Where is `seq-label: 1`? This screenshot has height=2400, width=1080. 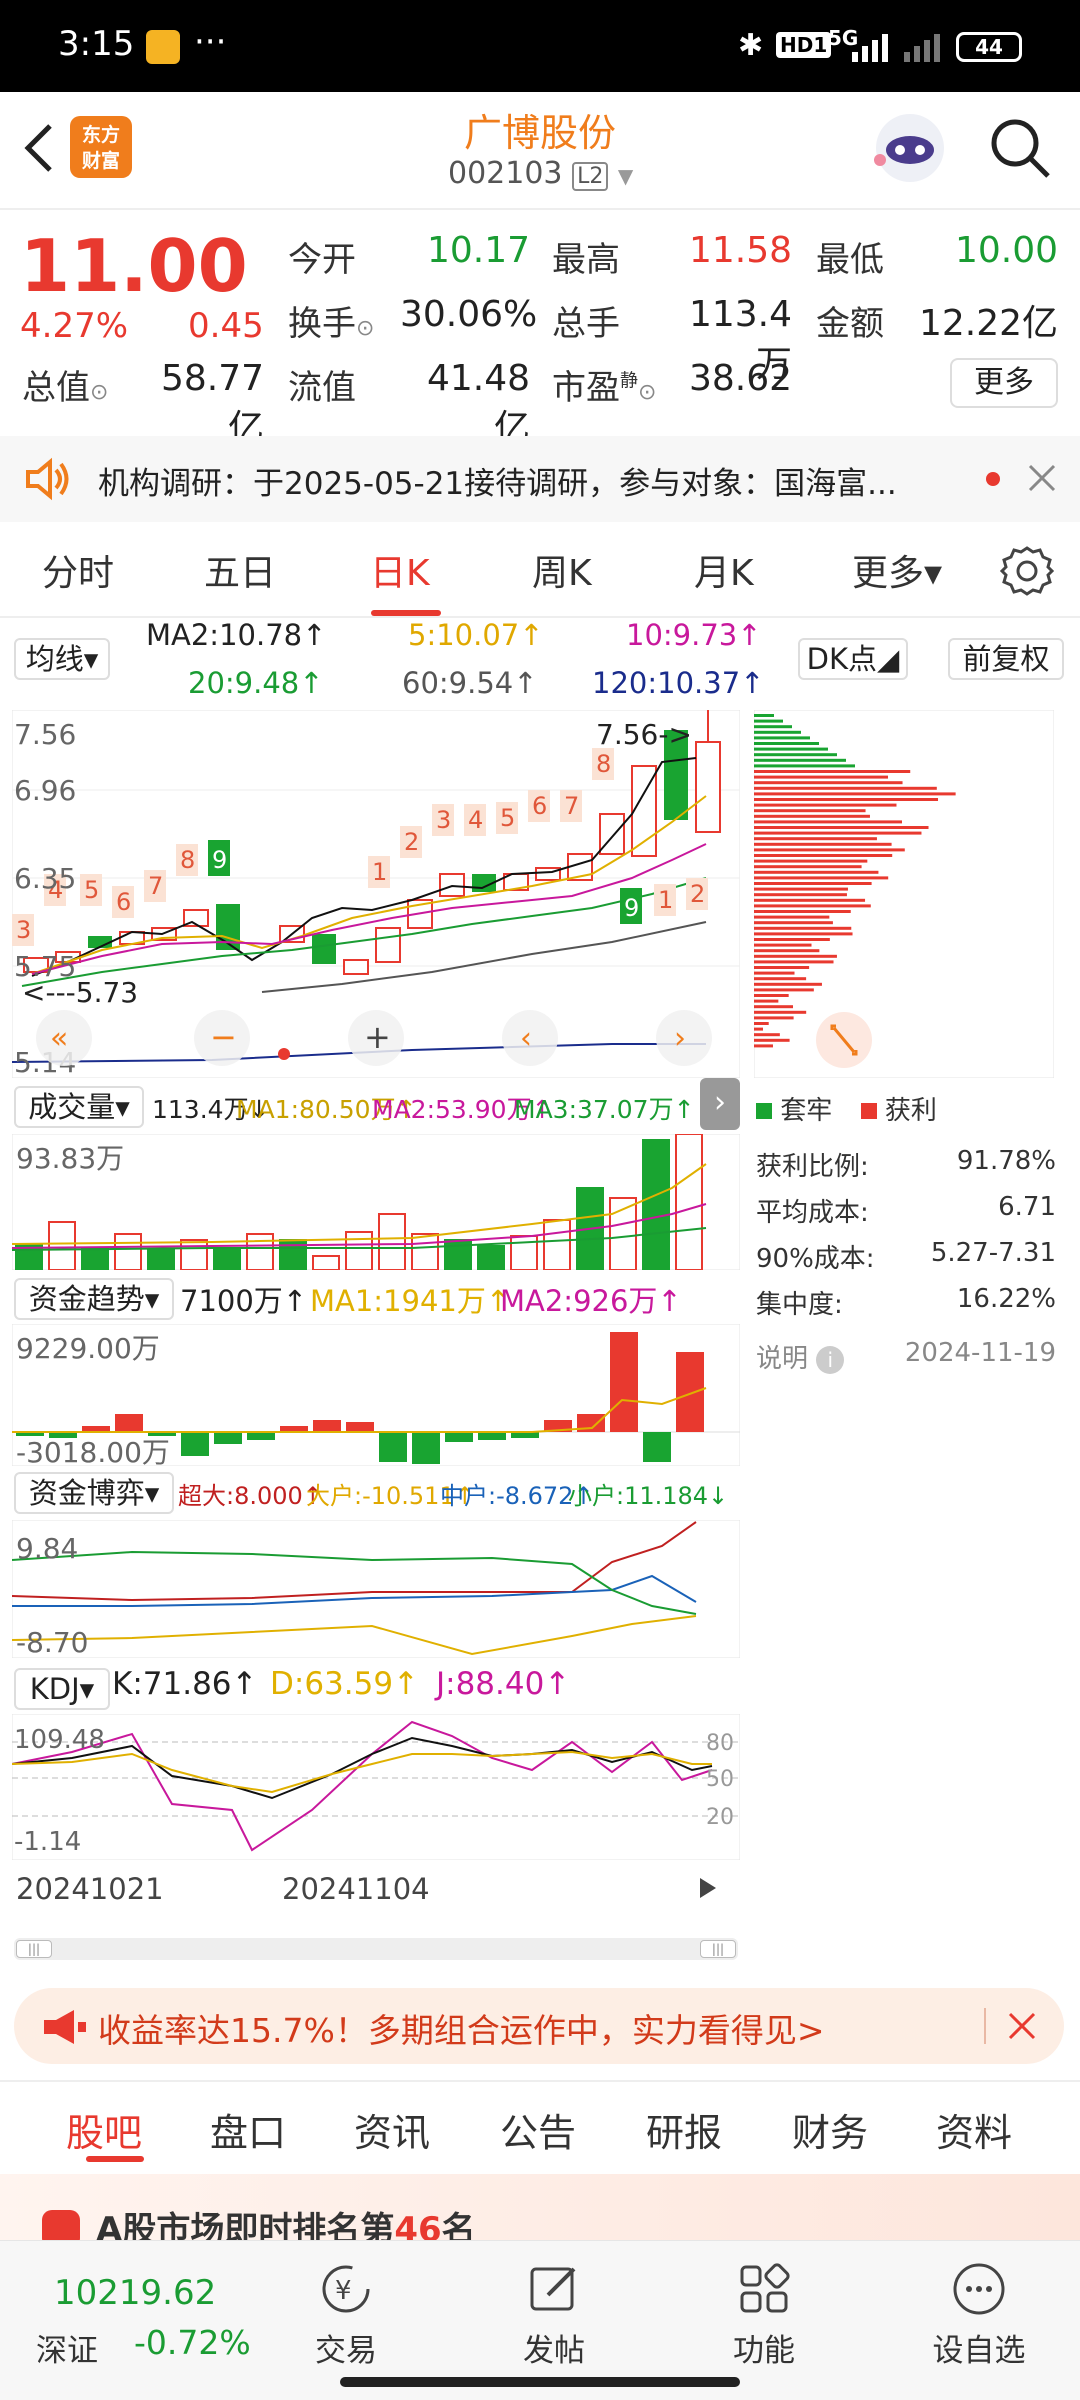 seq-label: 1 is located at coordinates (665, 900).